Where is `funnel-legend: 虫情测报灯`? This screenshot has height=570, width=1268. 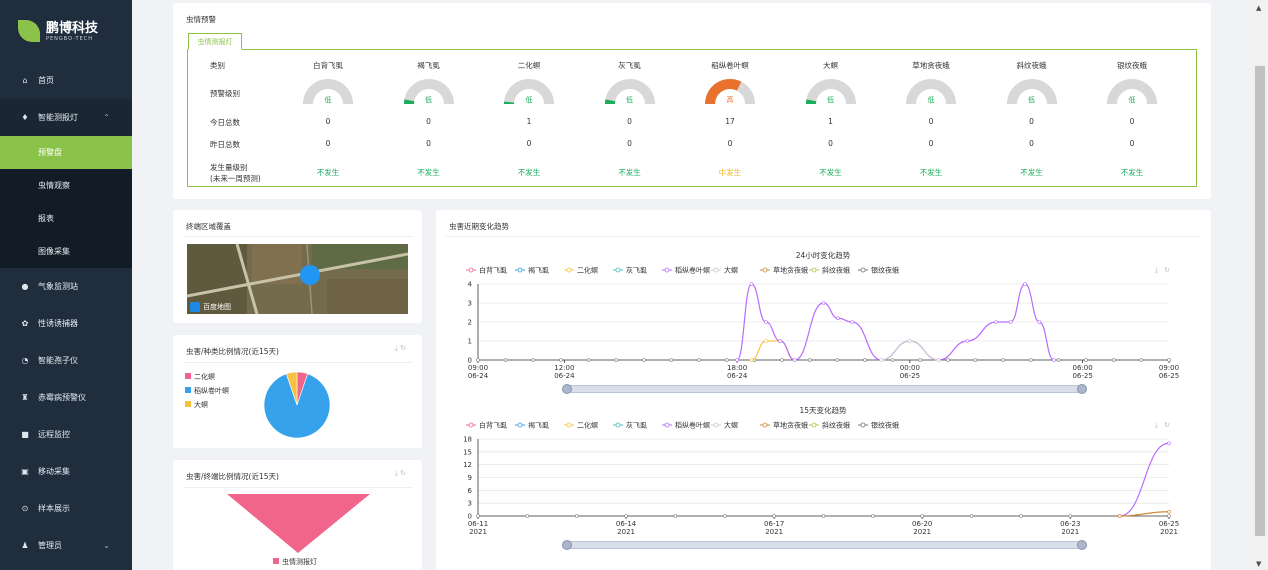
funnel-legend: 虫情测报灯 is located at coordinates (295, 562).